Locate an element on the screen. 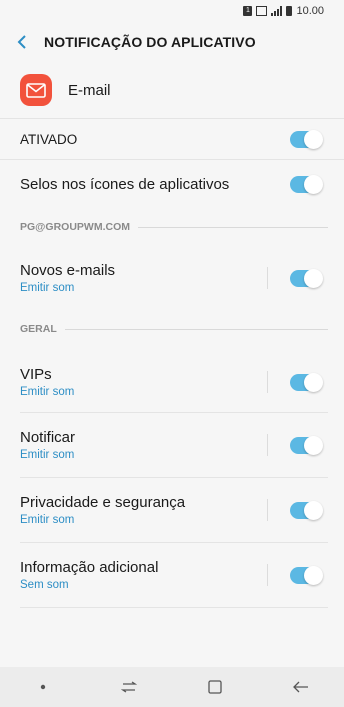  notify-row: Notificar Emitir som is located at coordinates (172, 445).